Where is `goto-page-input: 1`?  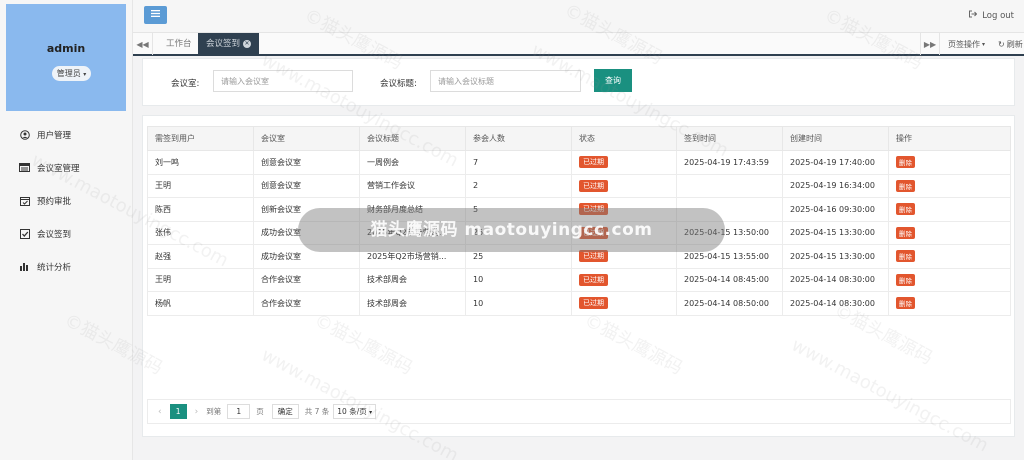 goto-page-input: 1 is located at coordinates (239, 411).